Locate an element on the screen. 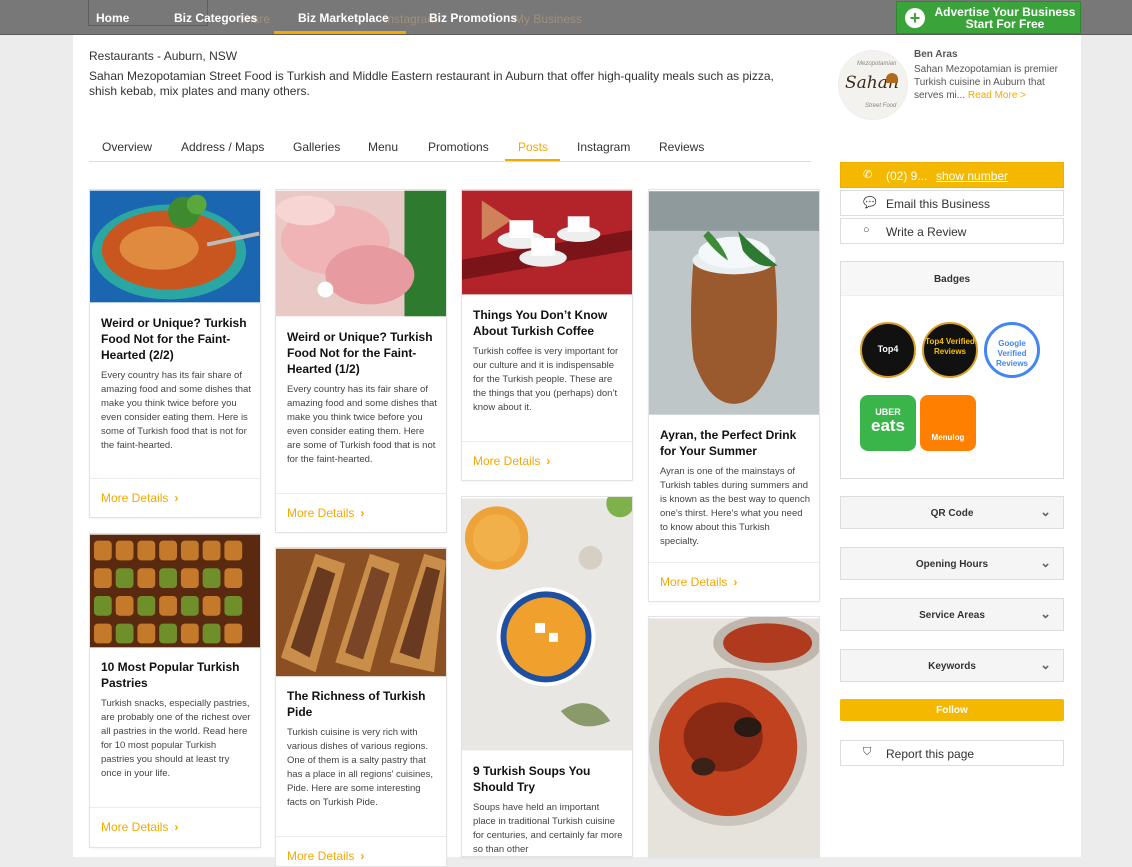  opening-hours-accordion: Opening Hours ⌄ is located at coordinates (952, 563).